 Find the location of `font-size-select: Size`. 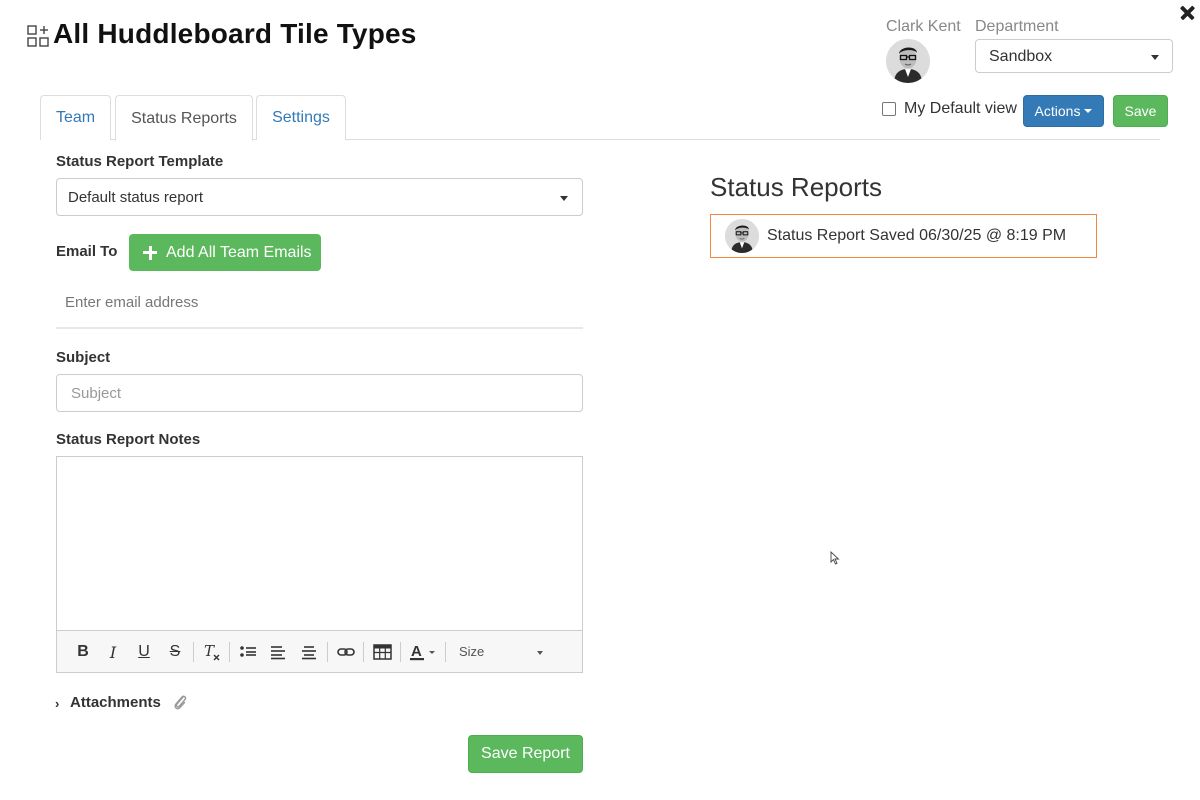

font-size-select: Size is located at coordinates (471, 651).